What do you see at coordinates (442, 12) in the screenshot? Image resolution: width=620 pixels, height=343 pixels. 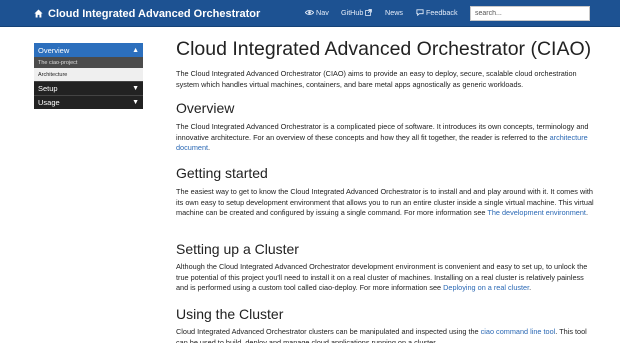 I see `nav-link-label: Feedback` at bounding box center [442, 12].